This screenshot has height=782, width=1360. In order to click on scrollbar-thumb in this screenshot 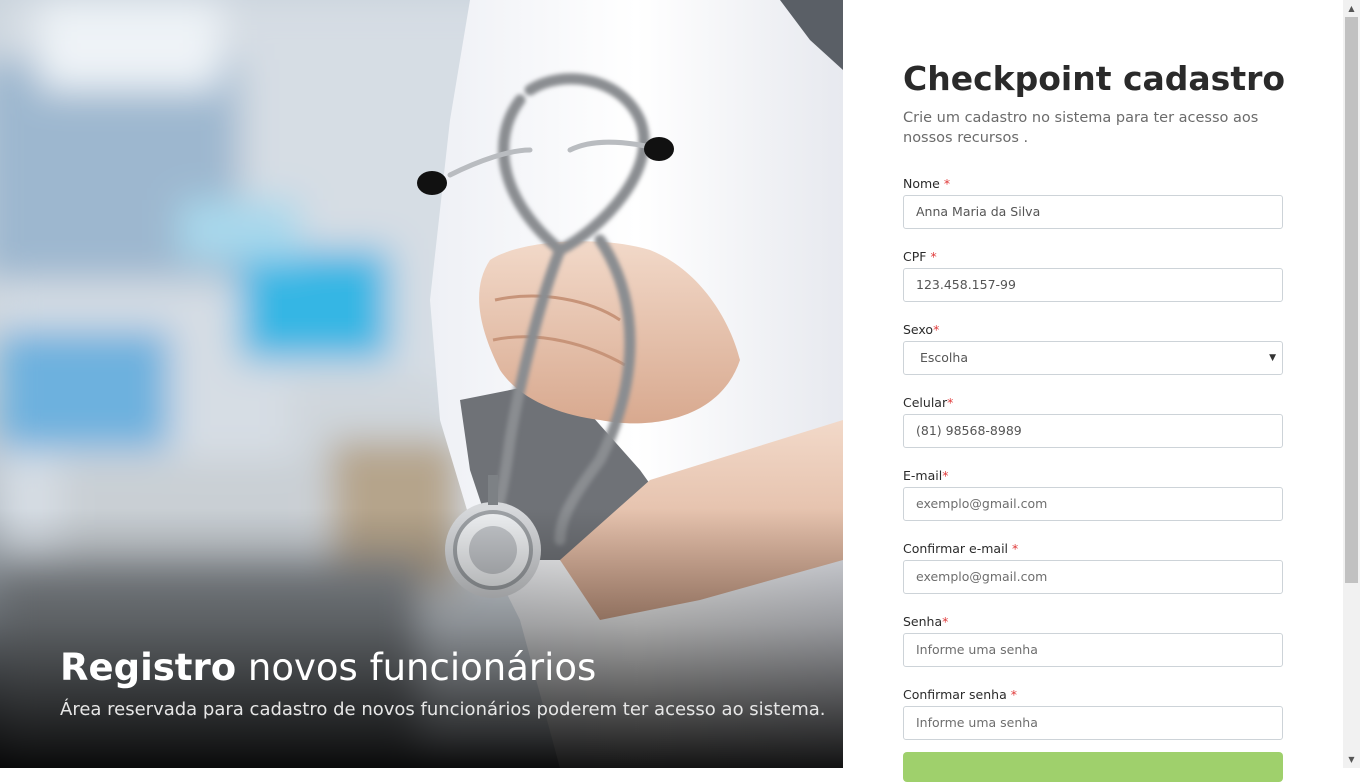, I will do `click(1351, 300)`.